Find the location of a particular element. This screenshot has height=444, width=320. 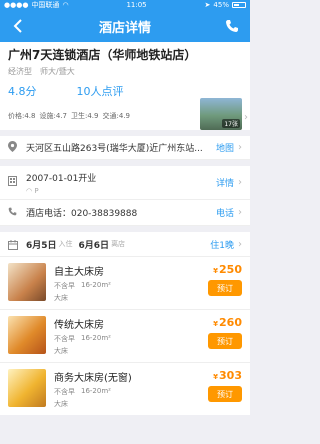

calendar-icon is located at coordinates (14, 244).